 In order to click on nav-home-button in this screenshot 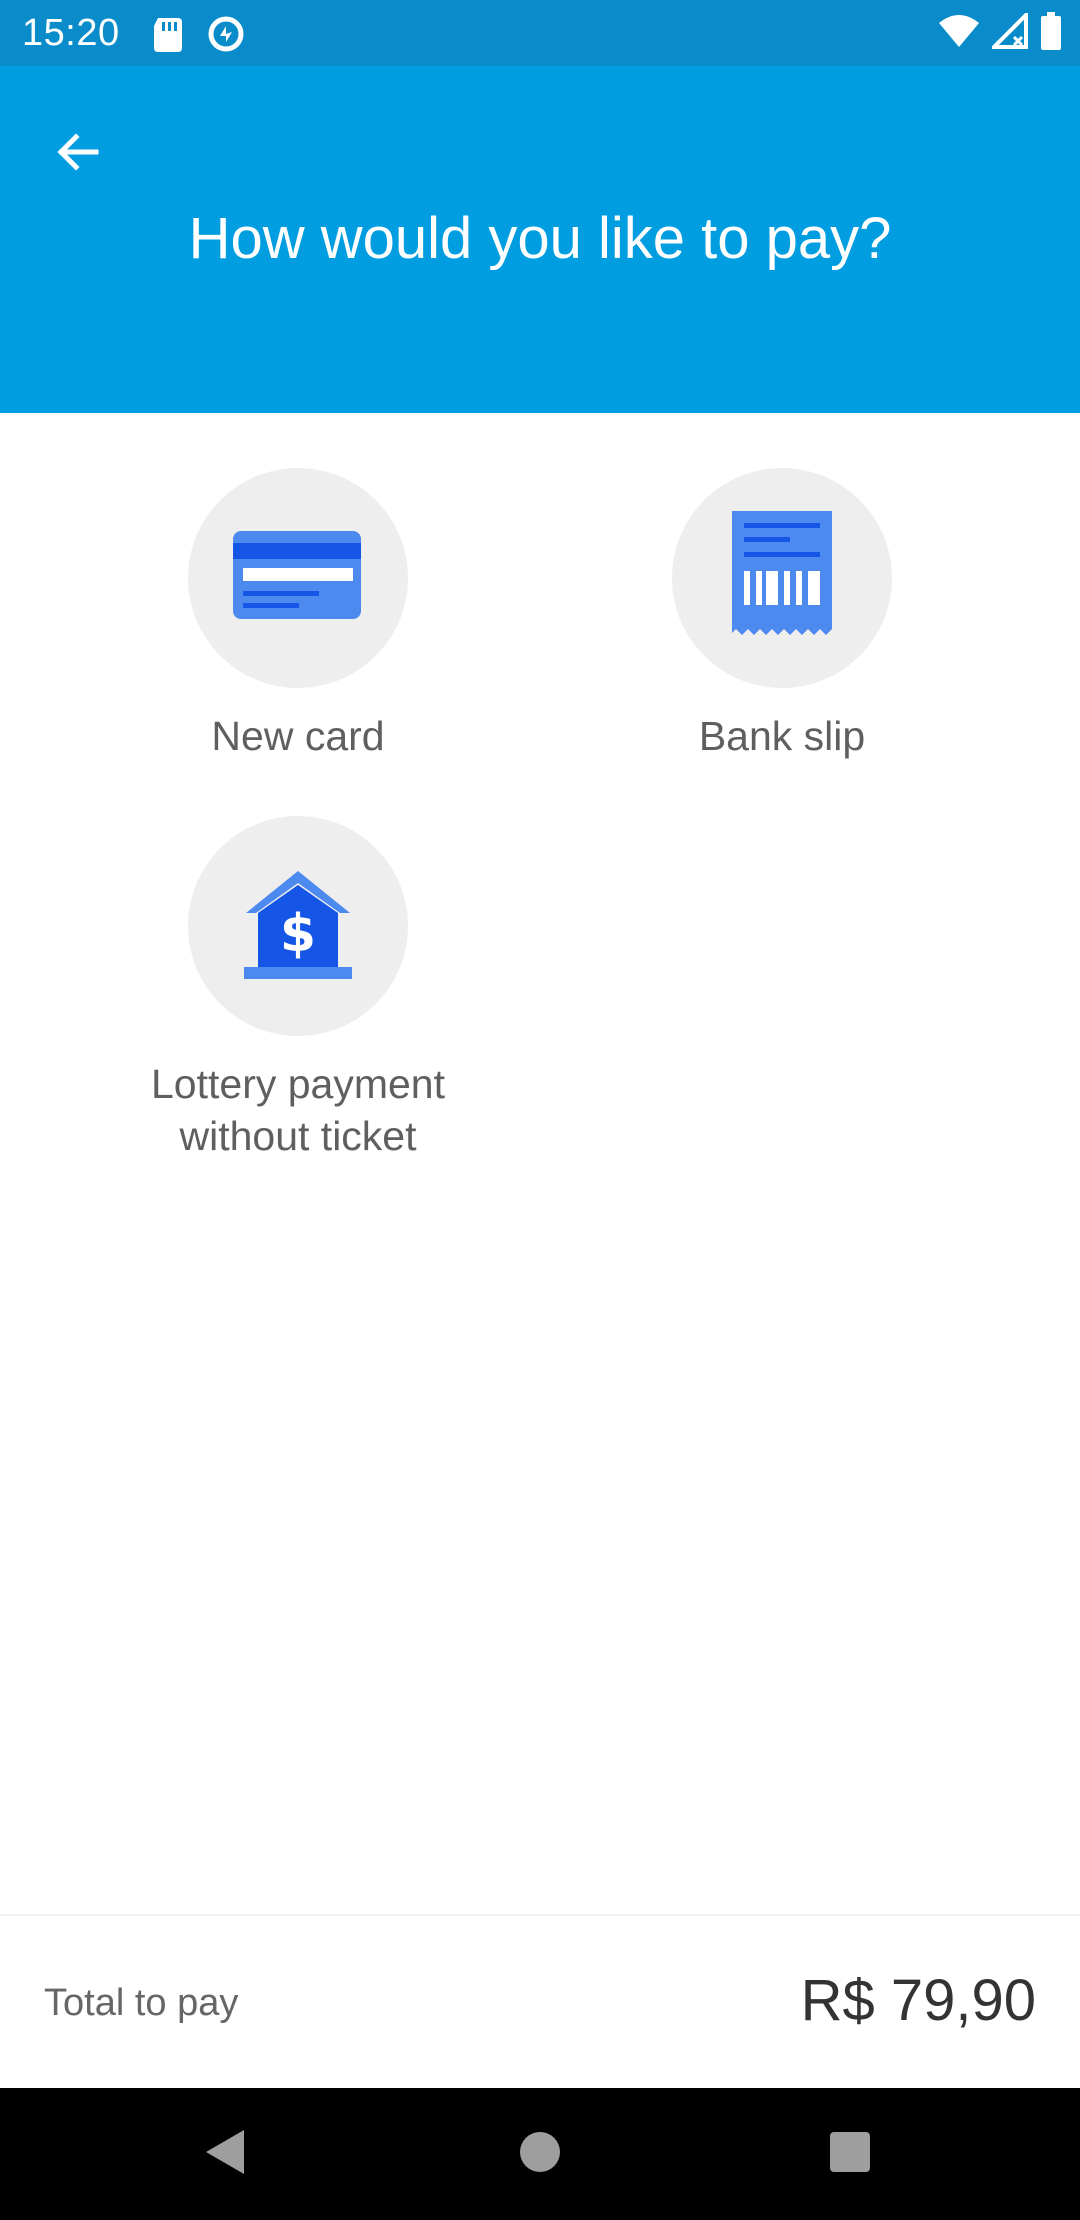, I will do `click(540, 2154)`.